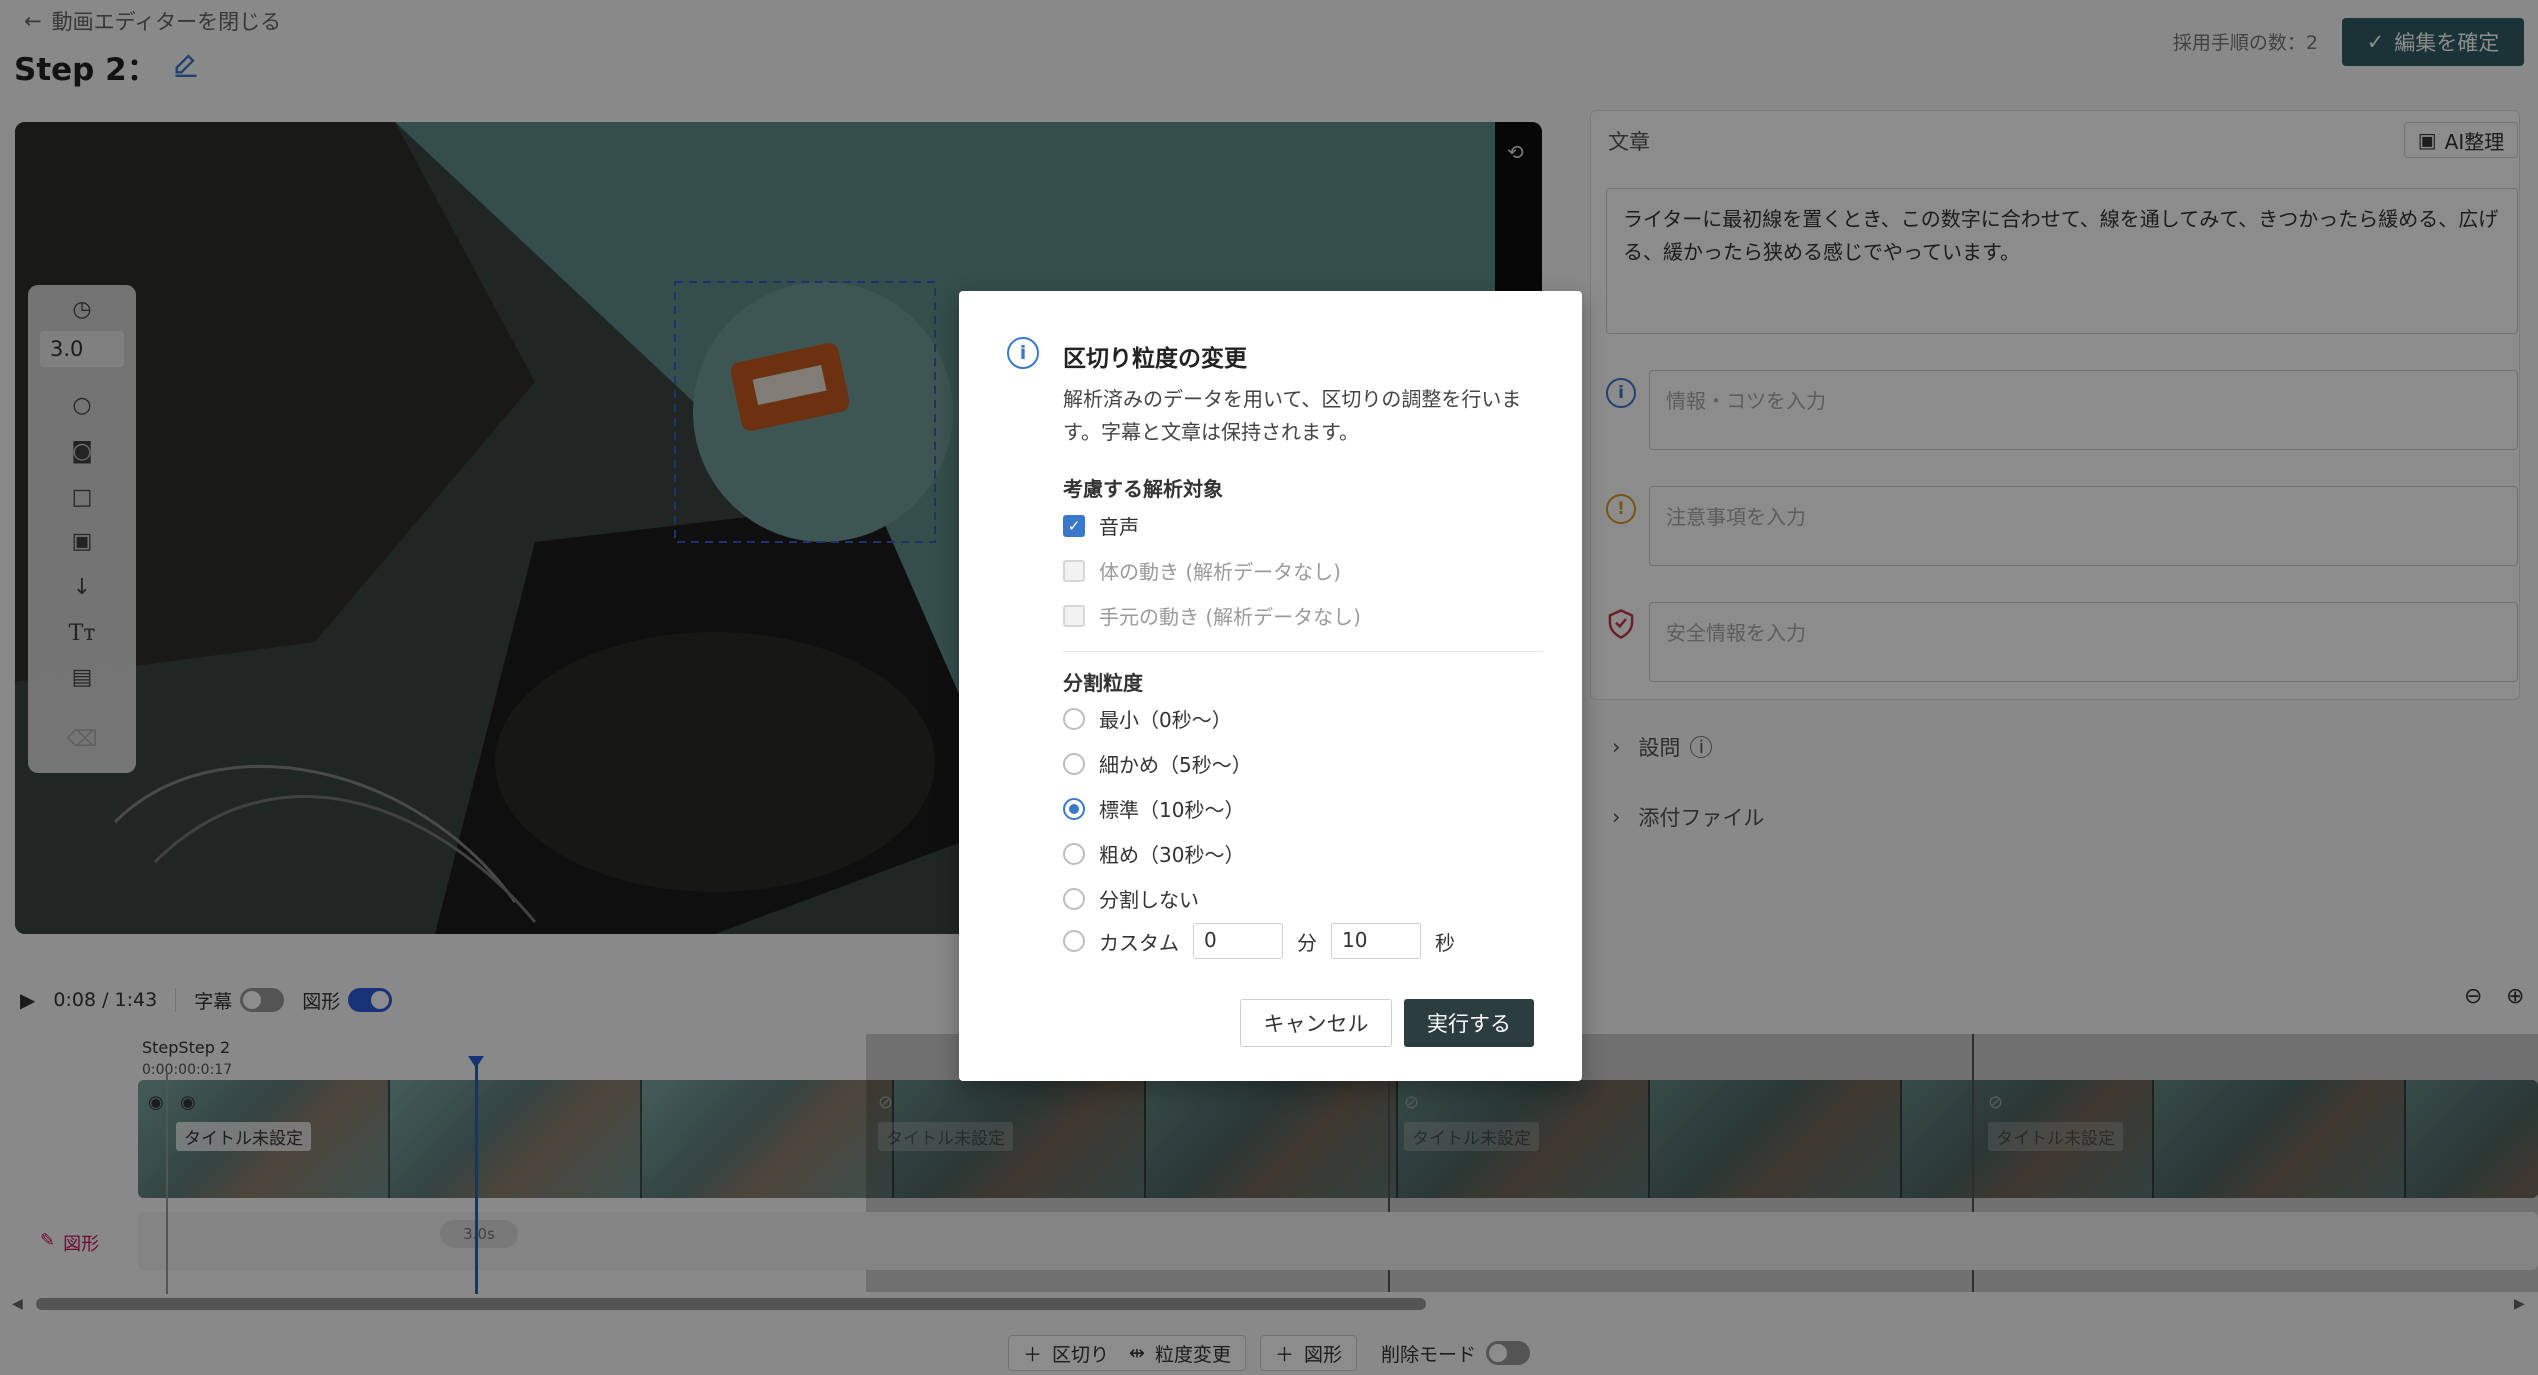 The height and width of the screenshot is (1375, 2538). What do you see at coordinates (1445, 942) in the screenshot?
I see `seconds-unit: 秒` at bounding box center [1445, 942].